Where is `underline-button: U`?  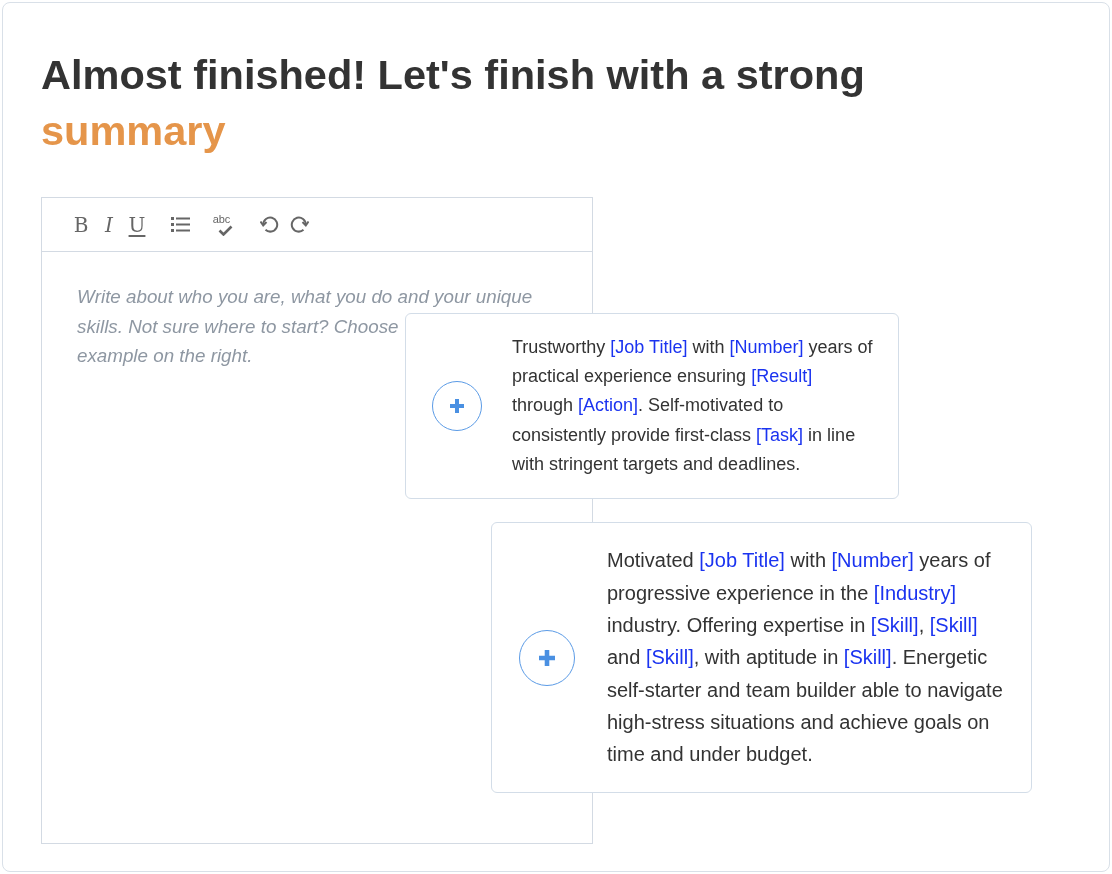
underline-button: U is located at coordinates (137, 224).